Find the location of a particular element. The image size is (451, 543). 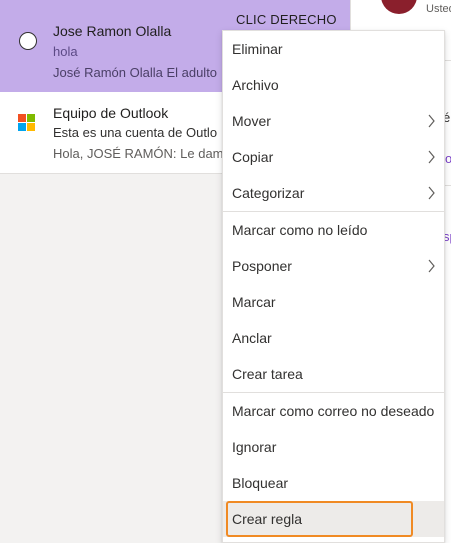

menu-item-posponer: Posponer is located at coordinates (333, 266).